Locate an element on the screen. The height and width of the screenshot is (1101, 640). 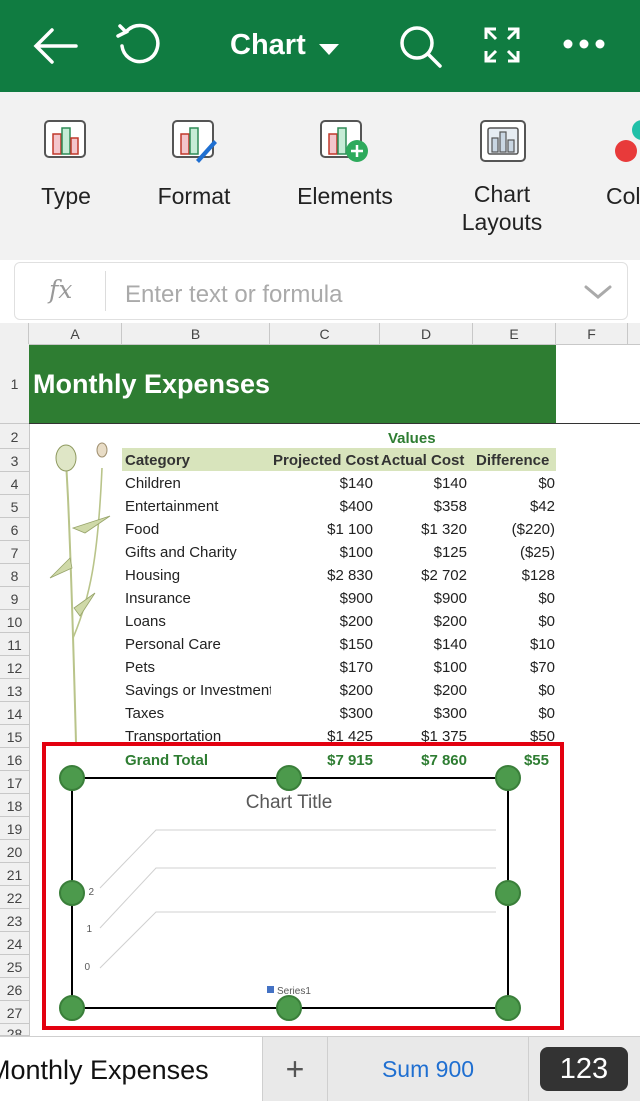
row-header: 19 is located at coordinates (14, 828).